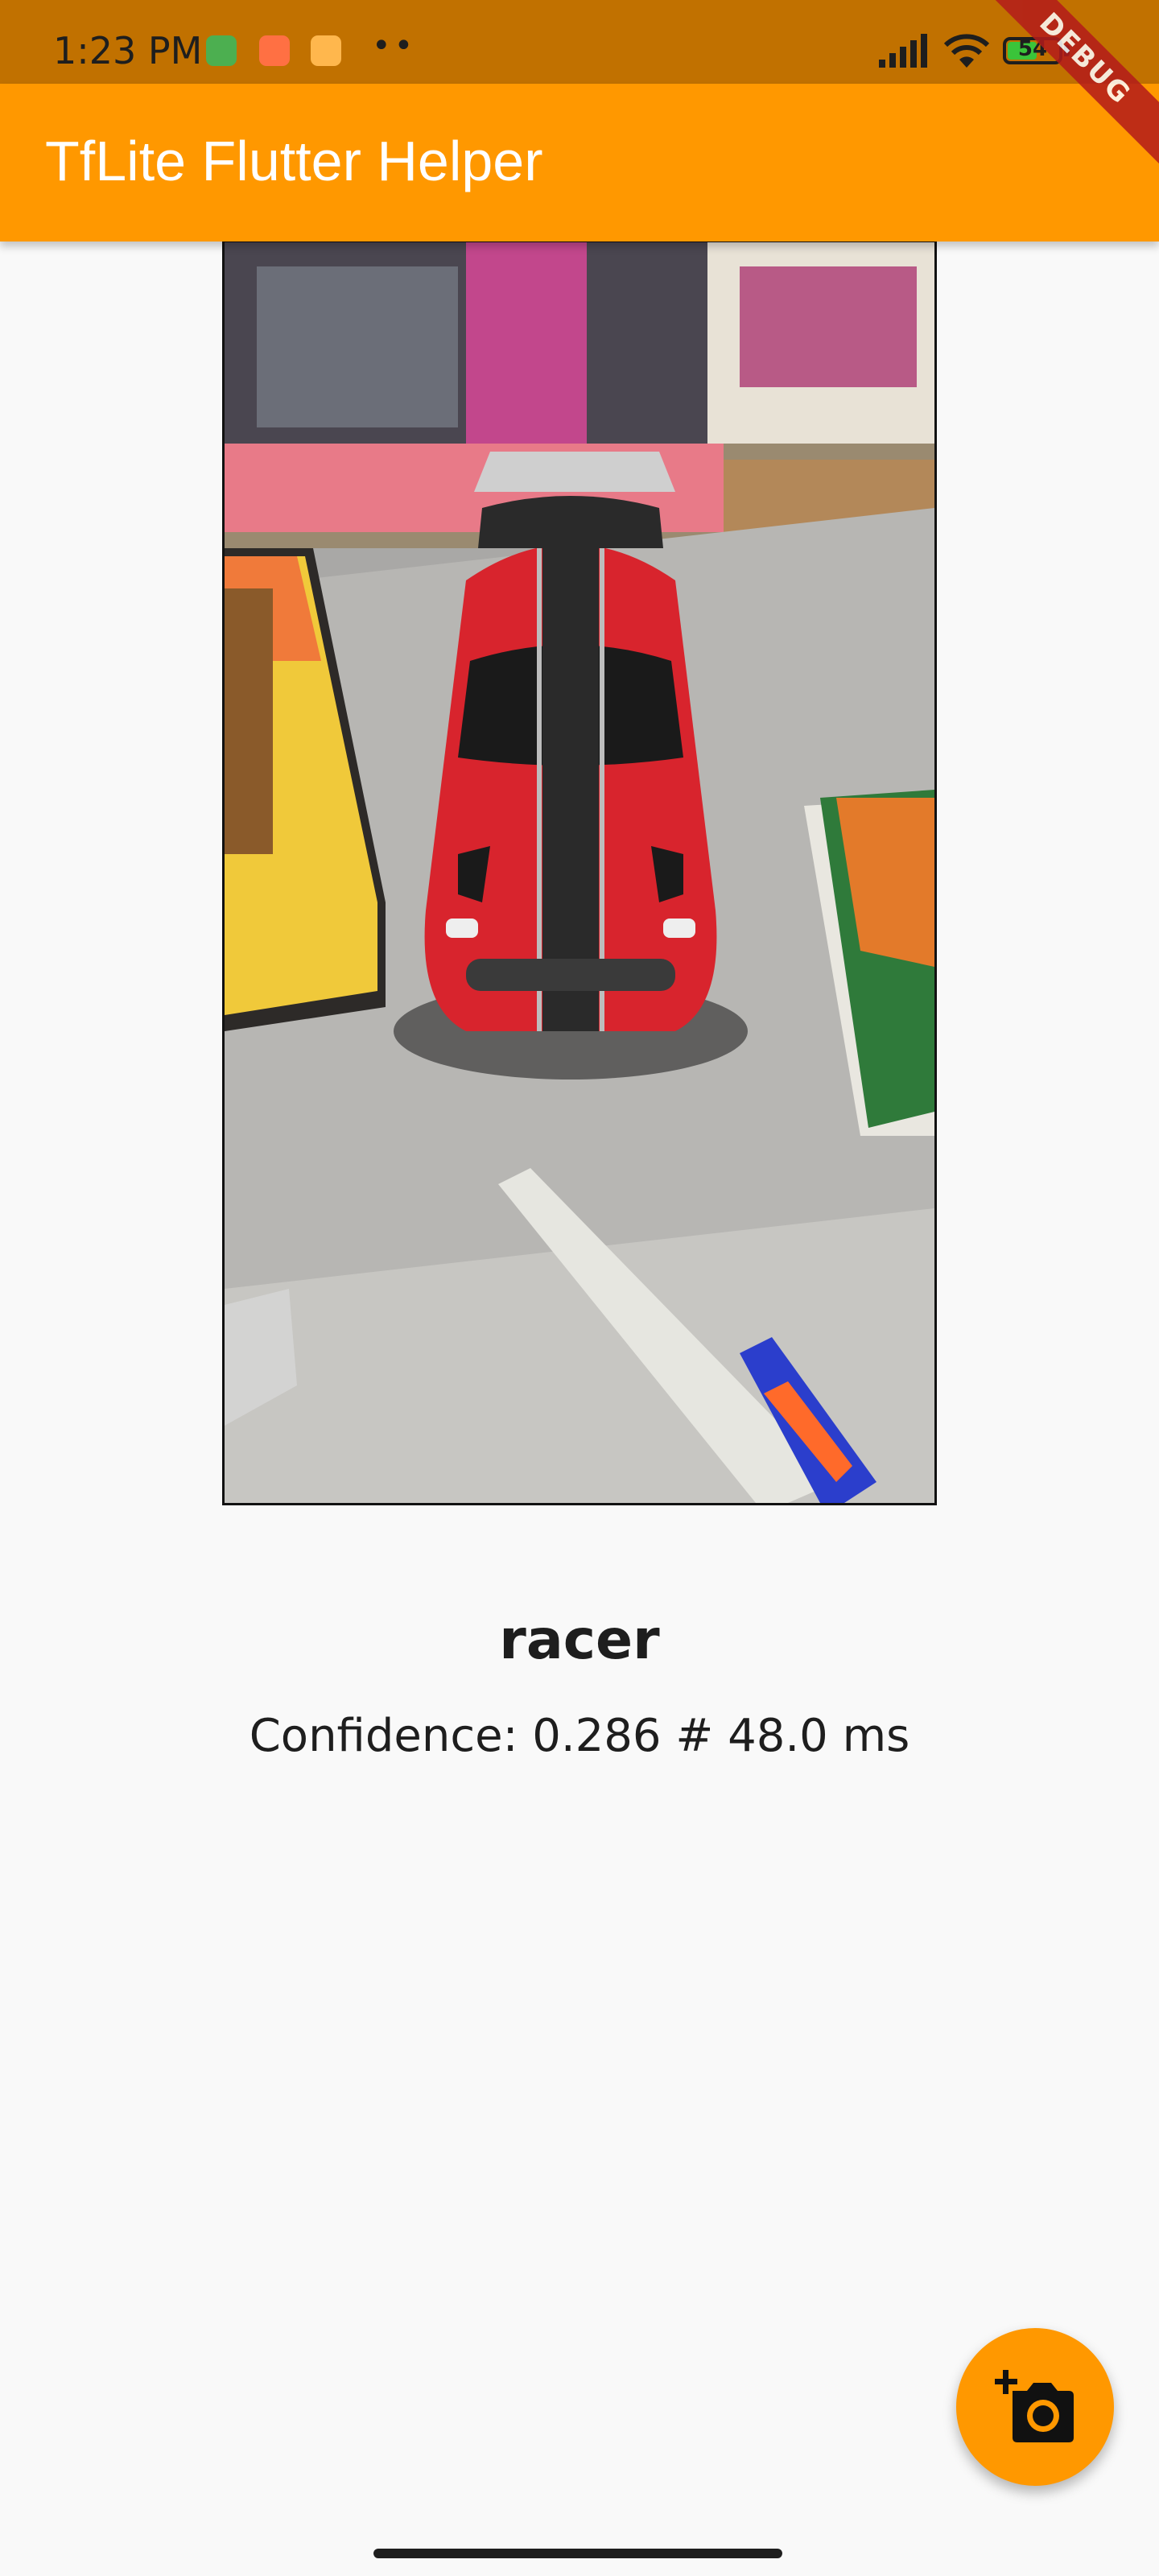  I want to click on result-confidence: Confidence: 0.286 # 48.0 ms, so click(579, 1736).